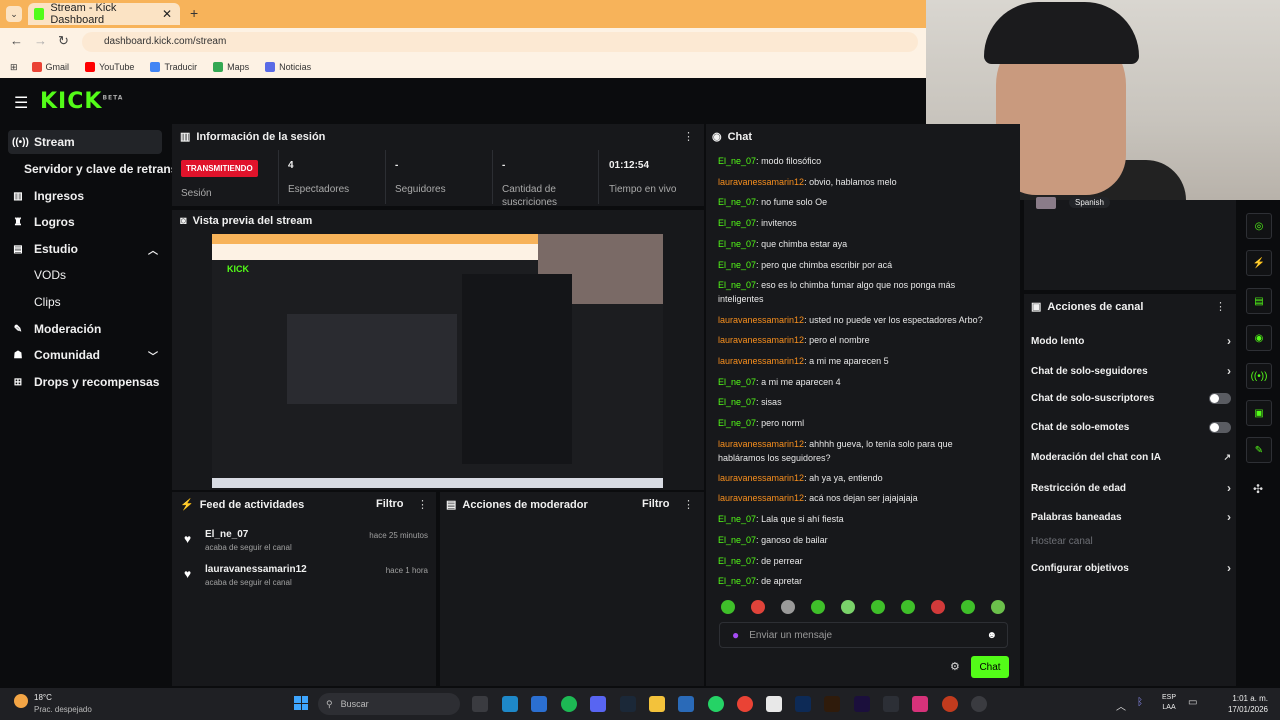 Image resolution: width=1280 pixels, height=720 pixels. What do you see at coordinates (510, 704) in the screenshot?
I see `edge-icon` at bounding box center [510, 704].